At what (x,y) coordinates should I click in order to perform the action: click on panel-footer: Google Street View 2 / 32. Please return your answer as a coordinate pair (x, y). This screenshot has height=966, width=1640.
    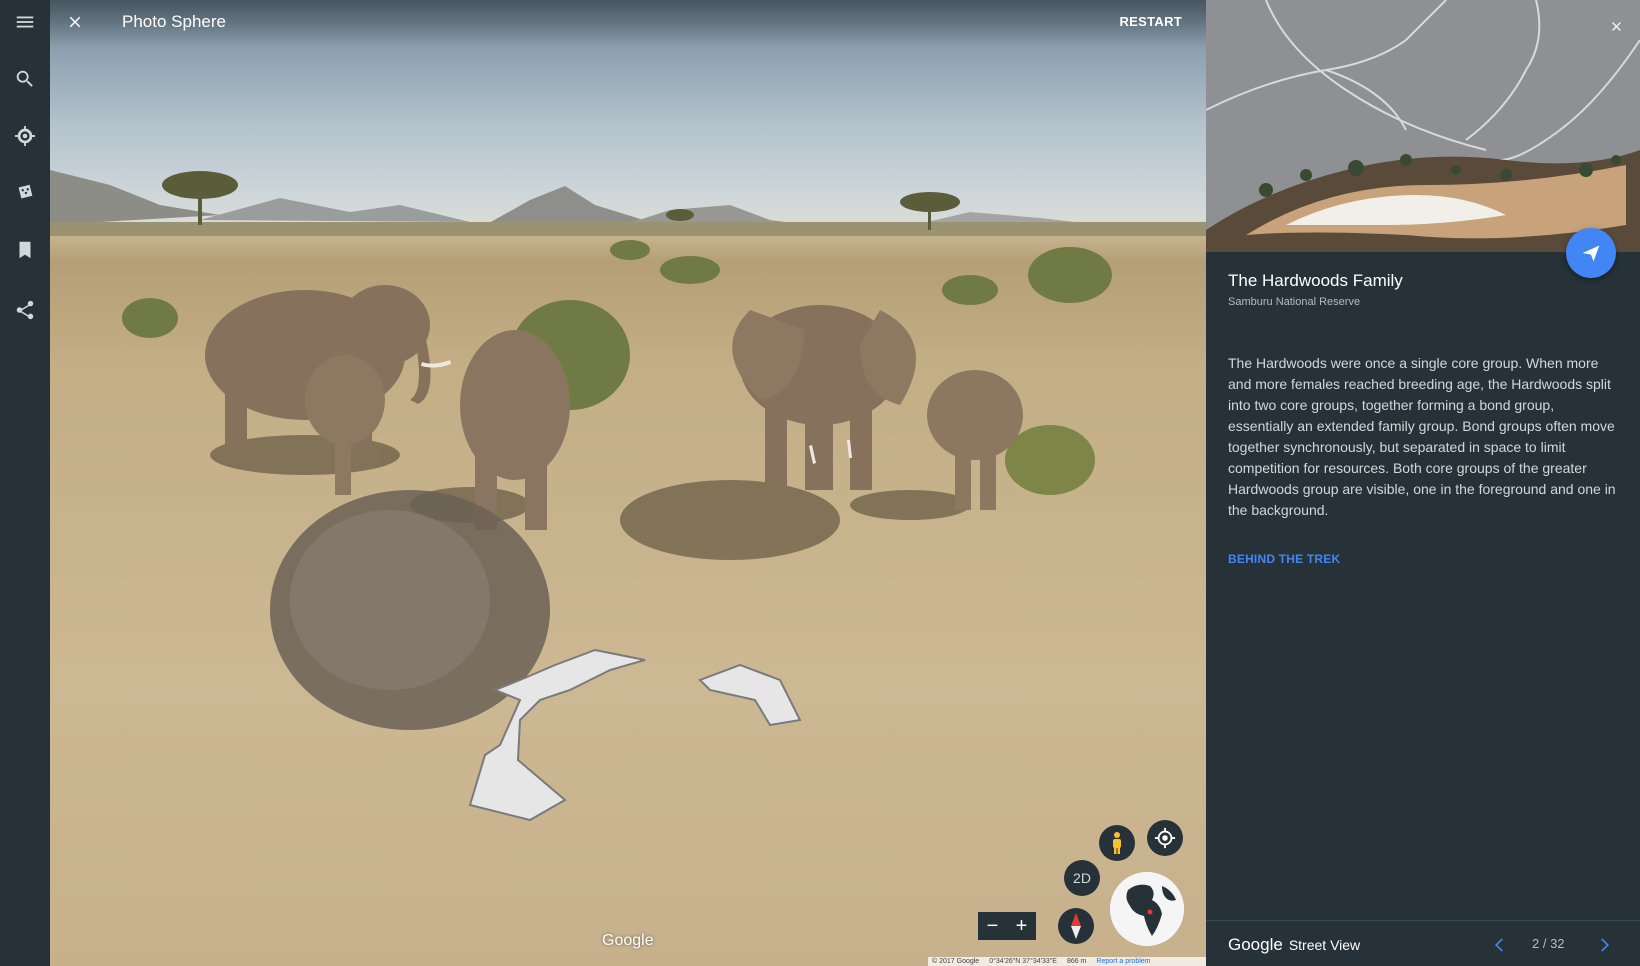
    Looking at the image, I should click on (1423, 943).